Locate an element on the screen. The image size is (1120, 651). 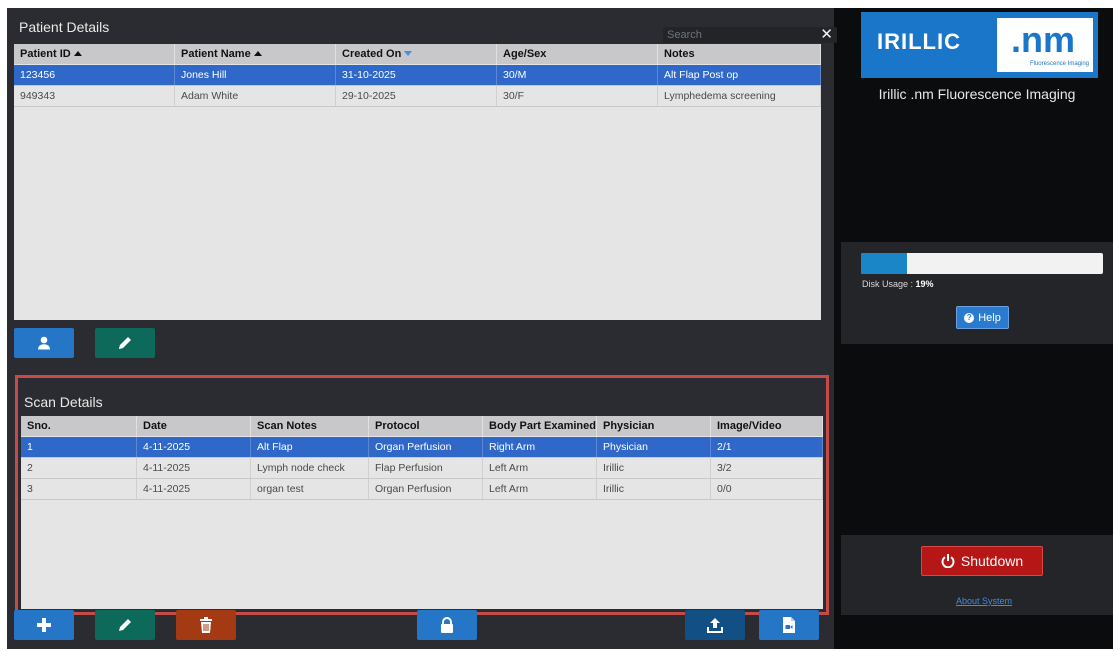
help-button: ? Help is located at coordinates (982, 317).